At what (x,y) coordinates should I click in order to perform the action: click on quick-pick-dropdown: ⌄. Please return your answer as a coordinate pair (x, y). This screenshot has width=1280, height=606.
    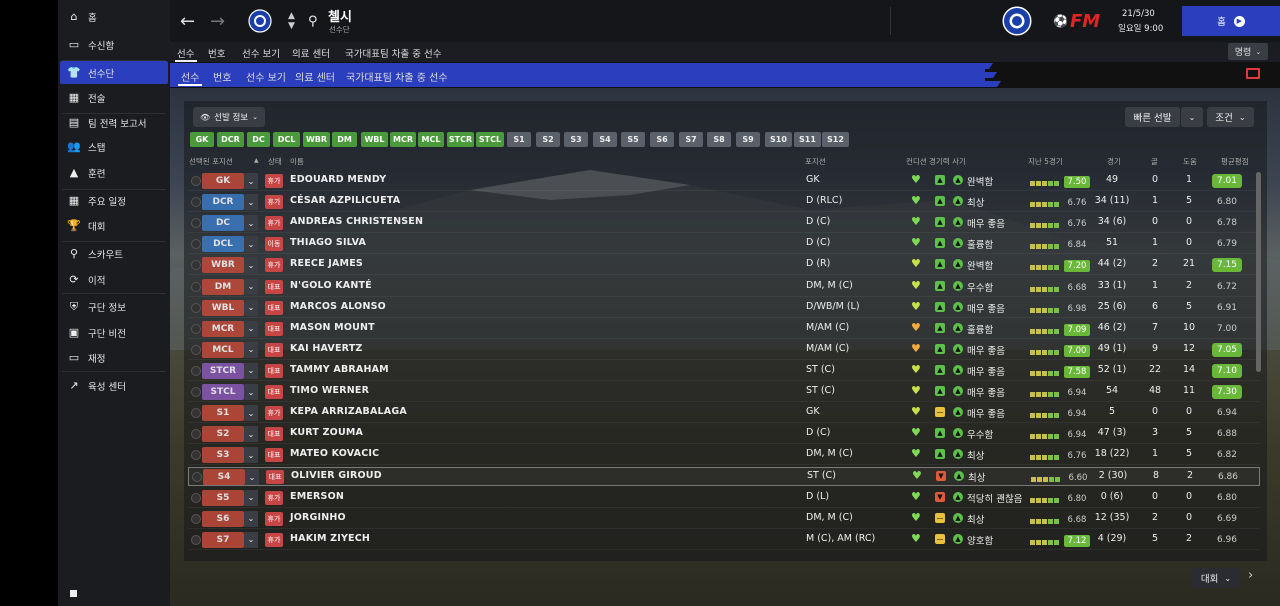
    Looking at the image, I should click on (1192, 117).